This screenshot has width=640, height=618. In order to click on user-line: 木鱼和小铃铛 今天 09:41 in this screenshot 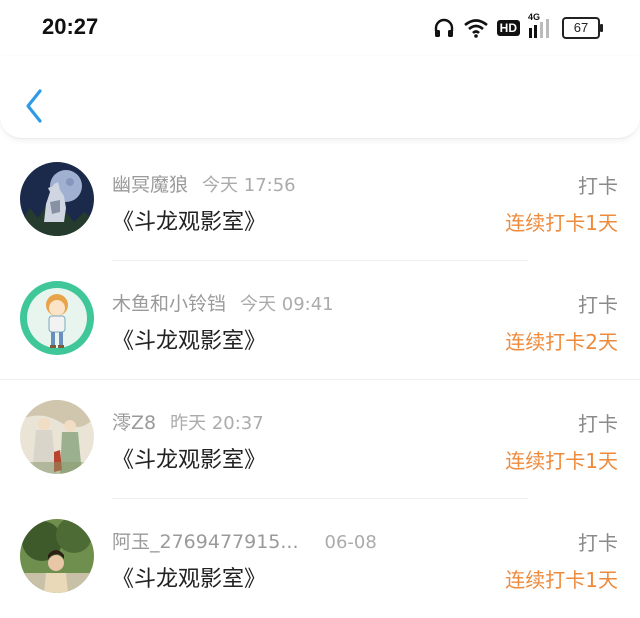, I will do `click(223, 302)`.